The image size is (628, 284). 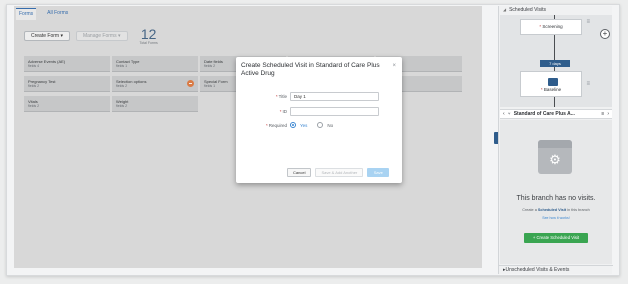 I want to click on title-field-row: *Title, so click(x=319, y=96).